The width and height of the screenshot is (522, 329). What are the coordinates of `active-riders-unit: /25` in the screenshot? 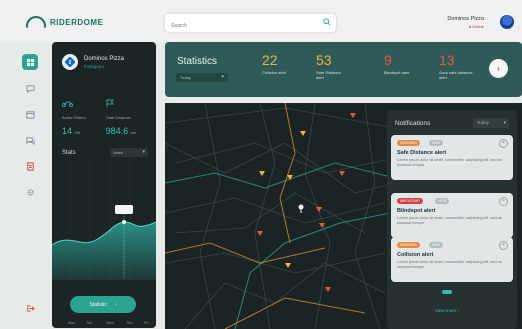 It's located at (77, 132).